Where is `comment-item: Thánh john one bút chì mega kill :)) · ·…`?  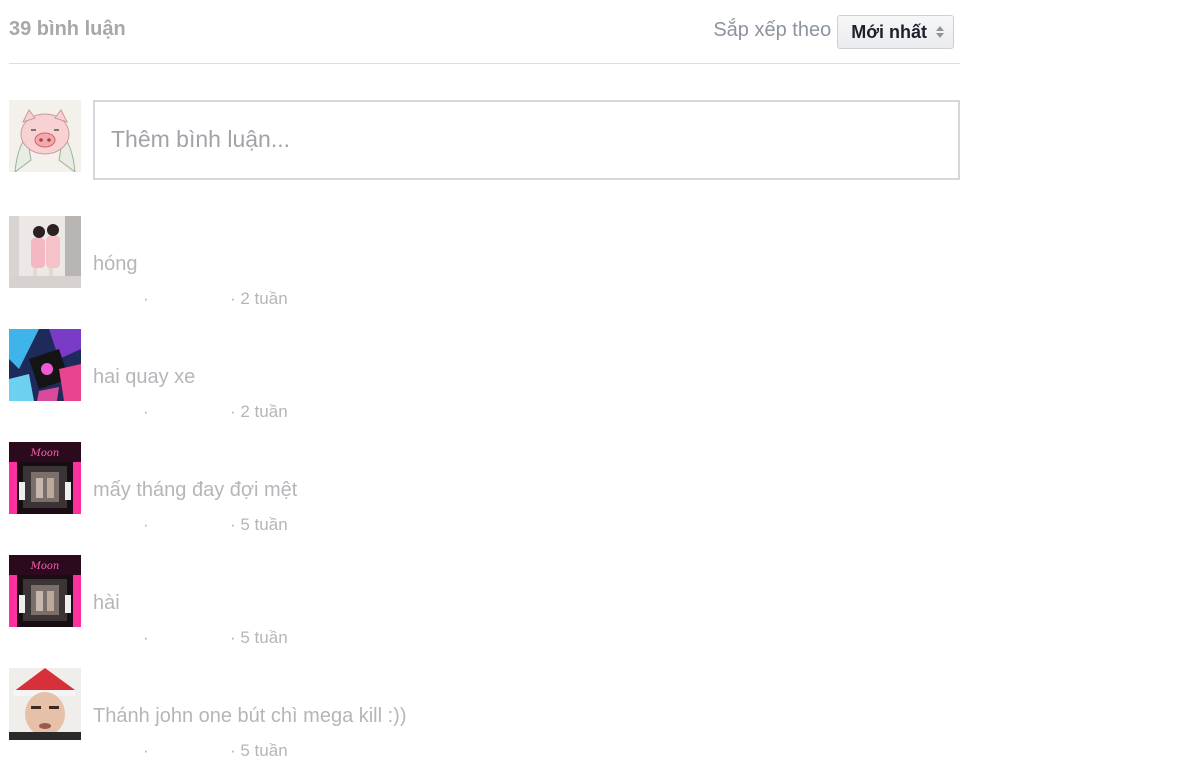 comment-item: Thánh john one bút chì mega kill :)) · ·… is located at coordinates (484, 718).